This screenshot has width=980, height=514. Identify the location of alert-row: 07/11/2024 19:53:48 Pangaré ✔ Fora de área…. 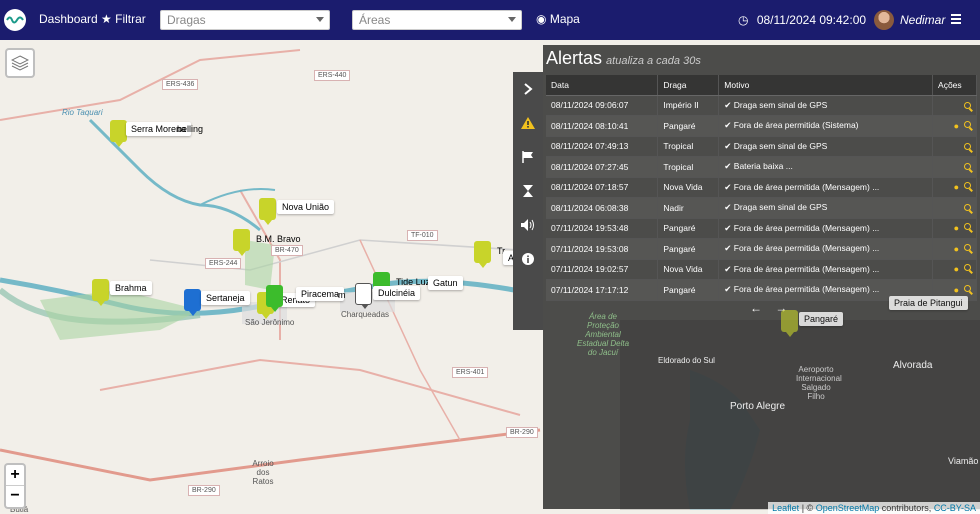
(761, 228).